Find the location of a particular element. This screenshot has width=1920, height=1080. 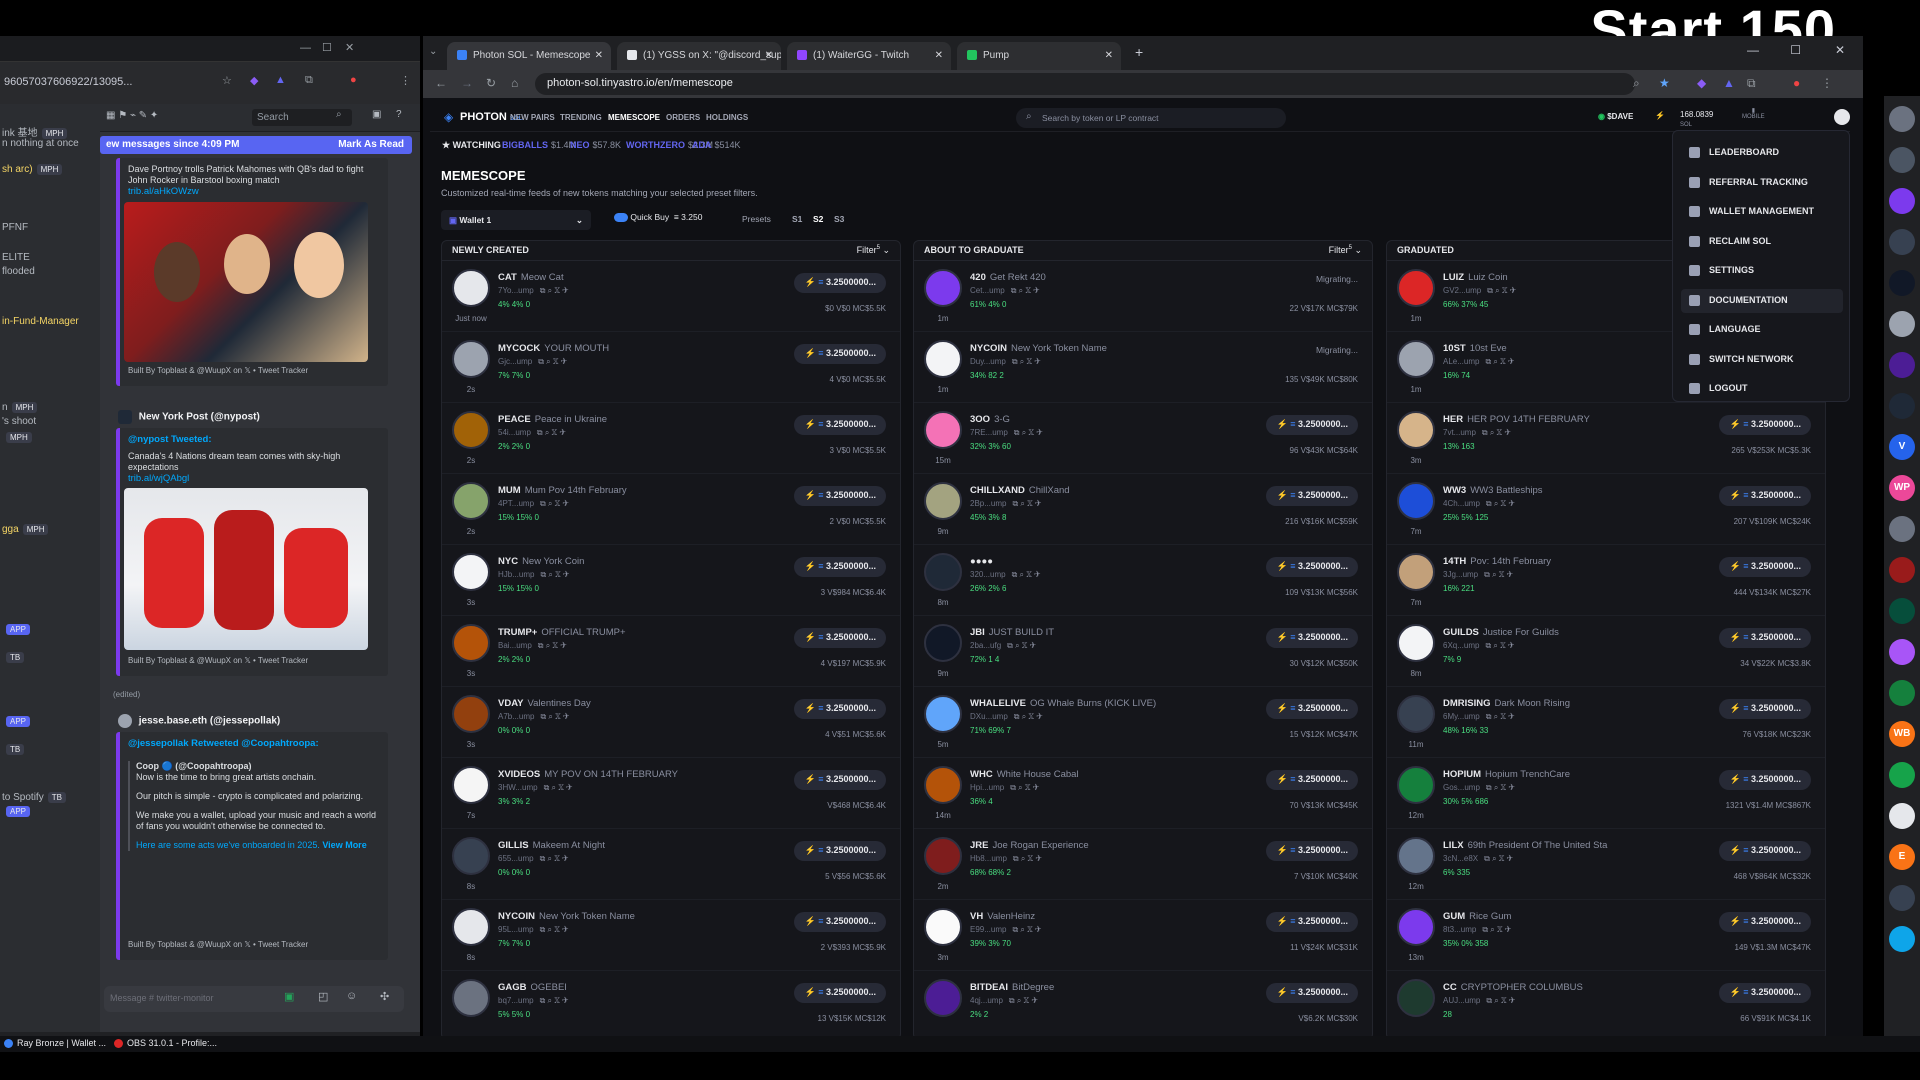

menu-item-reclaim-sol: RECLAIM SOL is located at coordinates (1762, 242).